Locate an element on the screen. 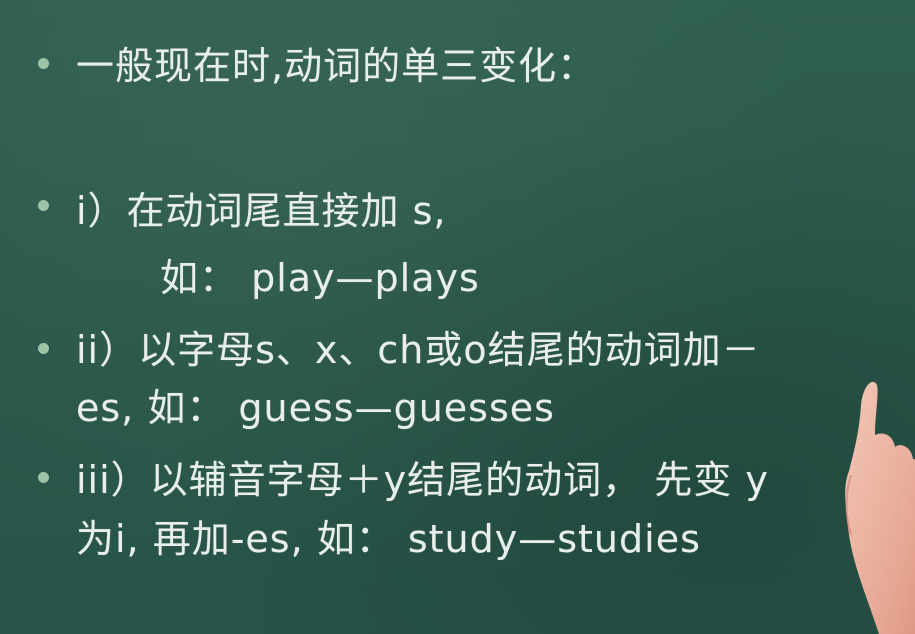 Image resolution: width=915 pixels, height=634 pixels. rule-2-line-2: es, 如： guess—guesses is located at coordinates (315, 408).